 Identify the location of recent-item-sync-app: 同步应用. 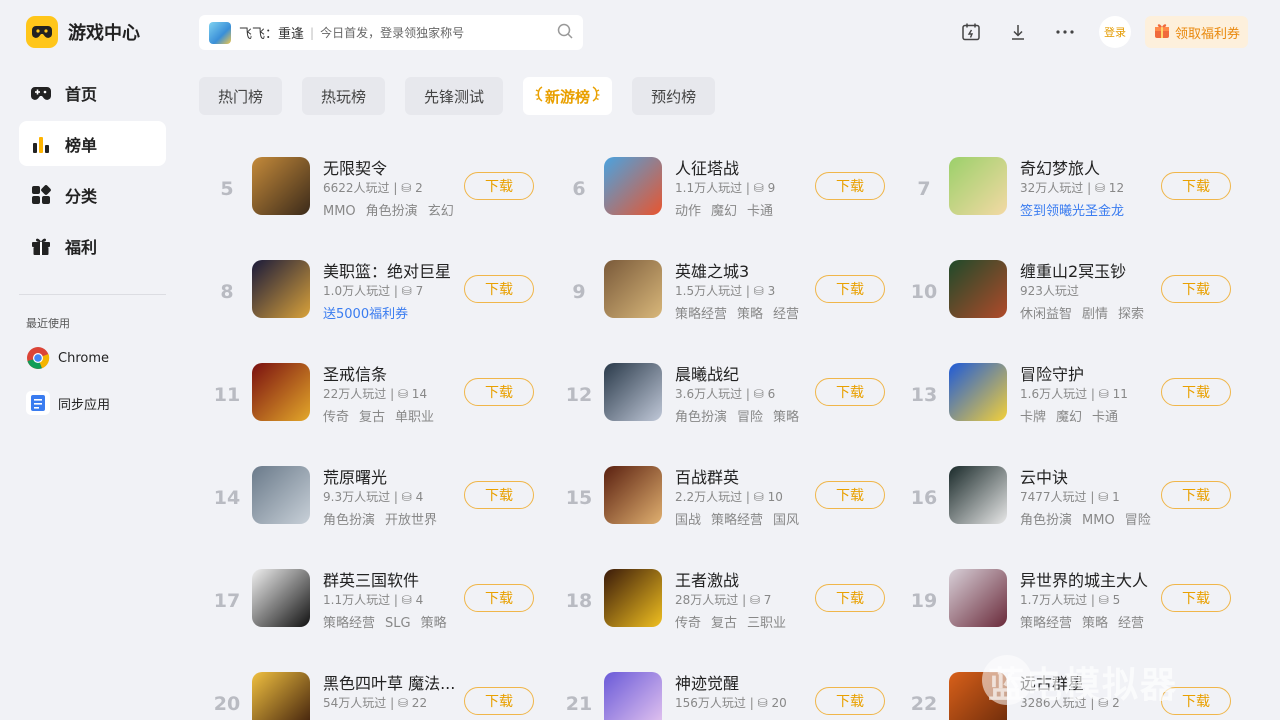
(68, 403).